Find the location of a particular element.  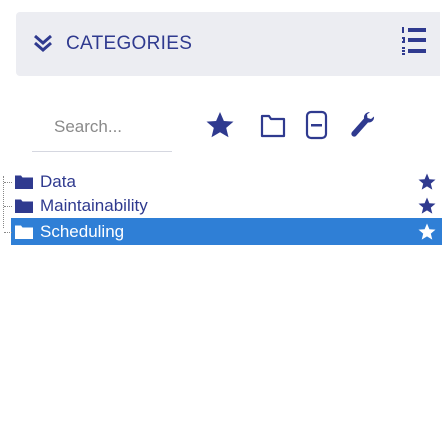

folder-outline-icon is located at coordinates (273, 125).